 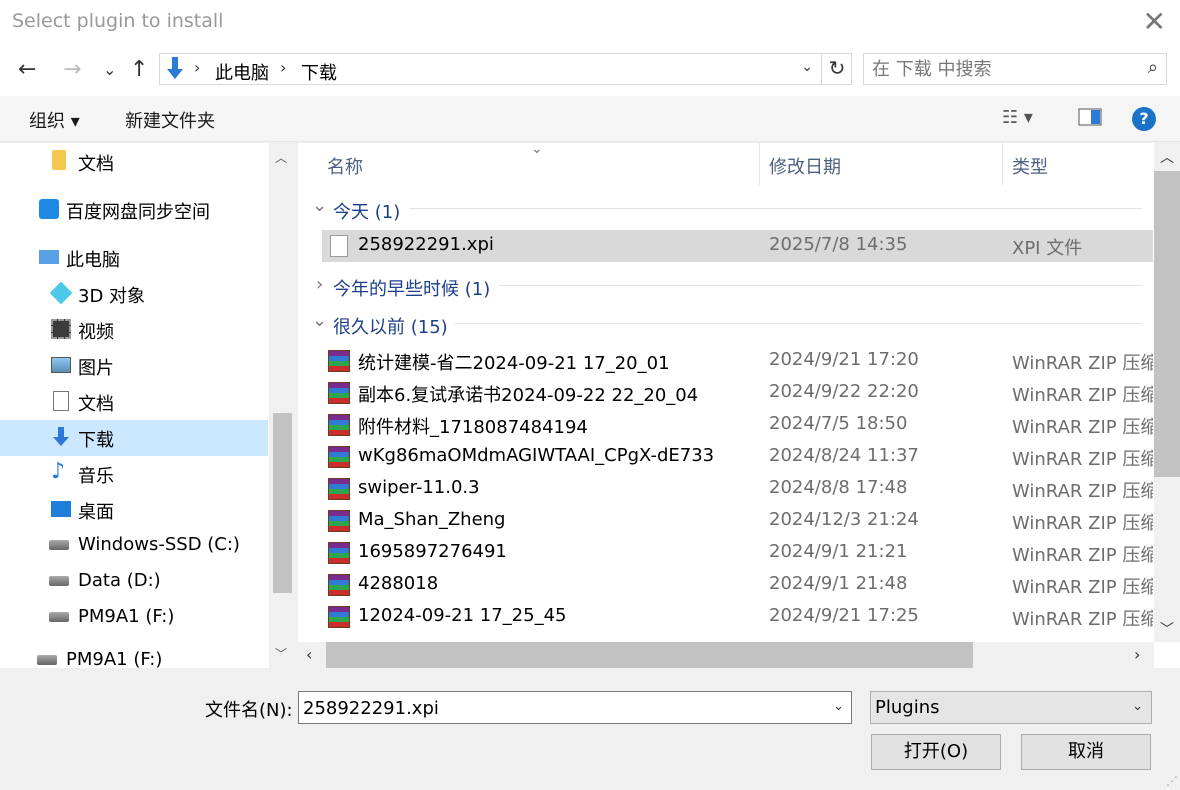 What do you see at coordinates (727, 209) in the screenshot?
I see `group-header-today: ⌄ 今天 (1)` at bounding box center [727, 209].